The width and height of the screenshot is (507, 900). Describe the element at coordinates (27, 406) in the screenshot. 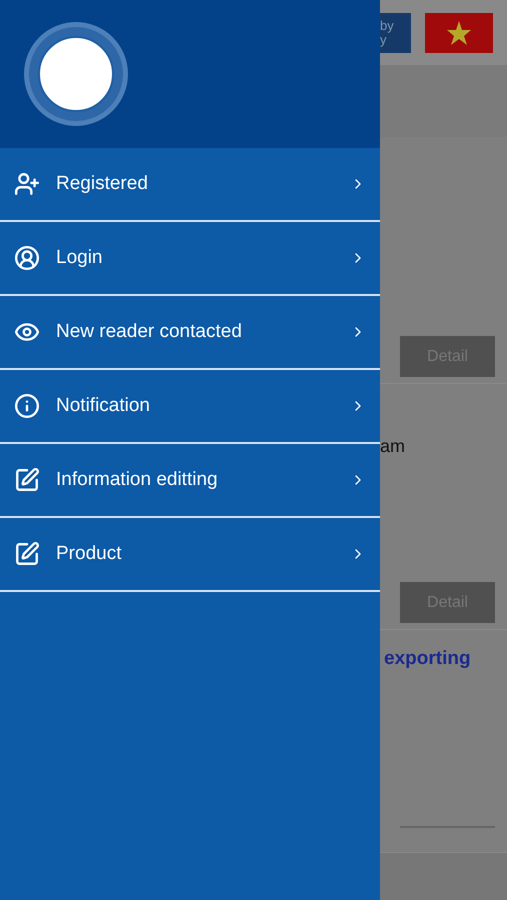

I see `info-icon` at that location.